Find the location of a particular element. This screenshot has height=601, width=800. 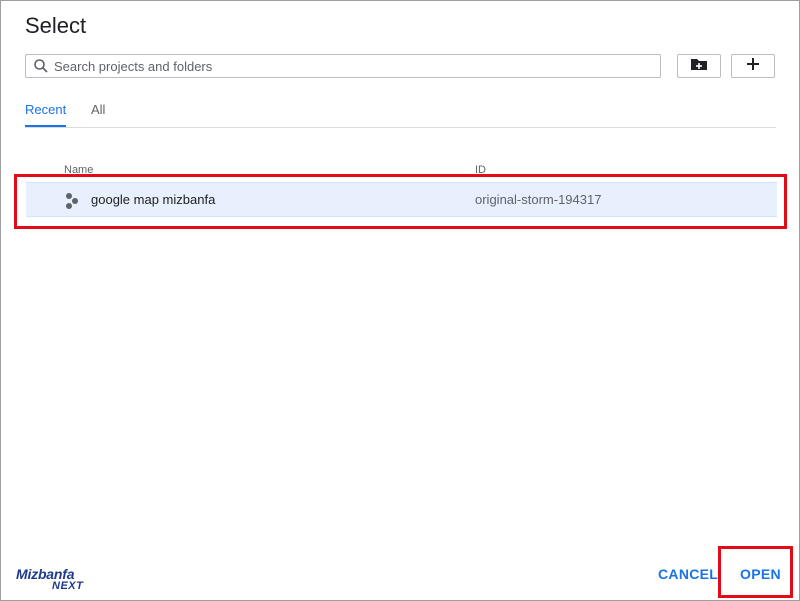

new-folder-button is located at coordinates (699, 66).